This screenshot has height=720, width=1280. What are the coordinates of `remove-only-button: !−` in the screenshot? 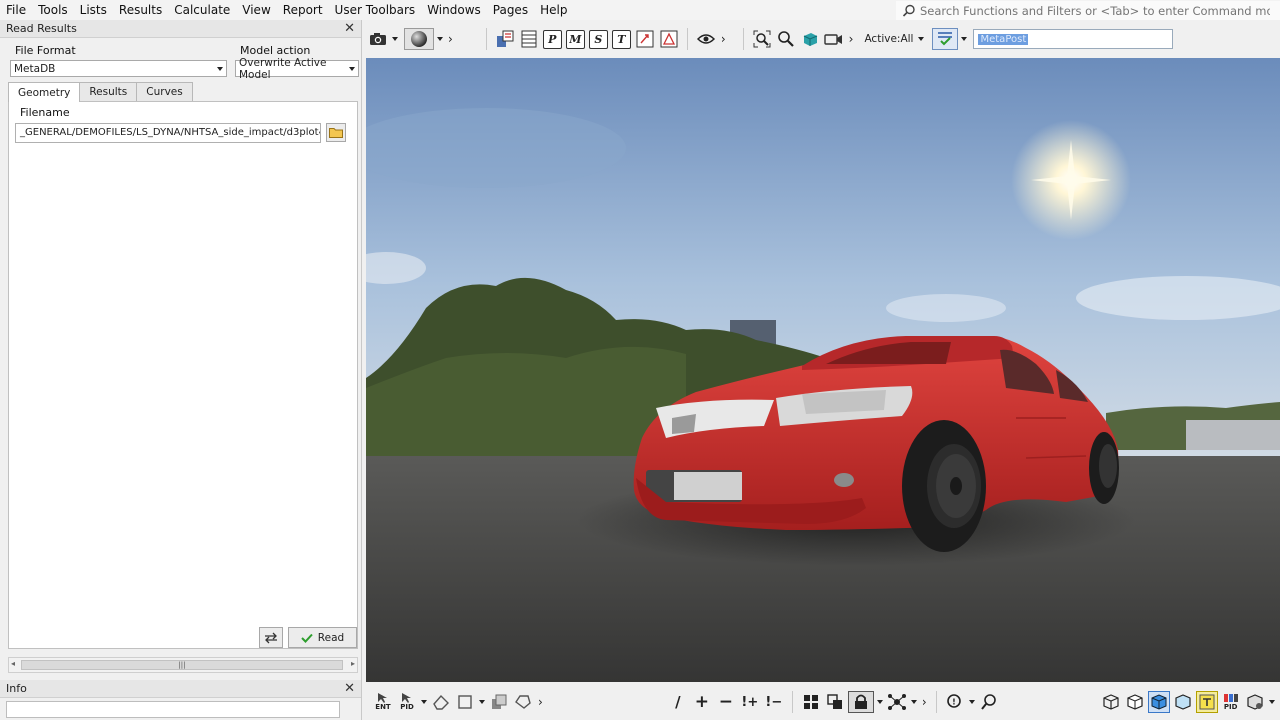 It's located at (774, 702).